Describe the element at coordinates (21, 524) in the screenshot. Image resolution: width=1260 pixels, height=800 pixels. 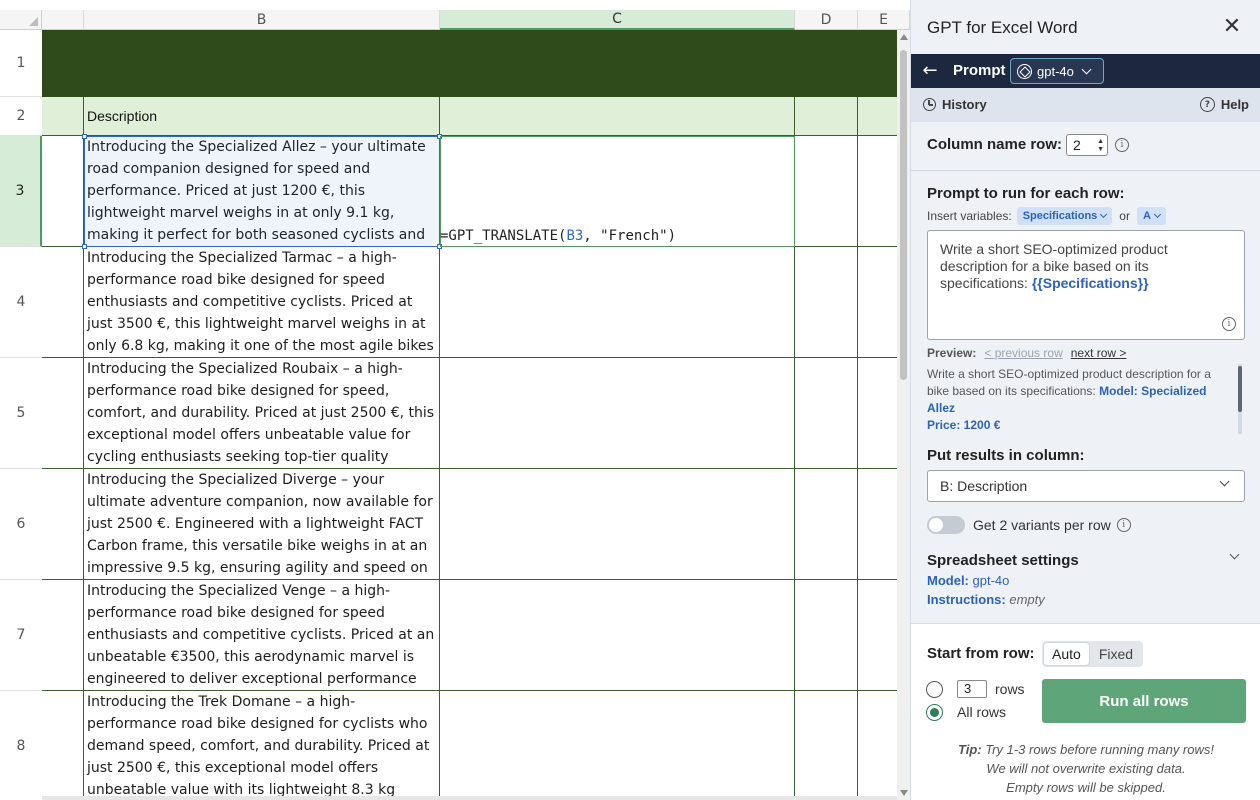
I see `row-header-6: 6` at that location.